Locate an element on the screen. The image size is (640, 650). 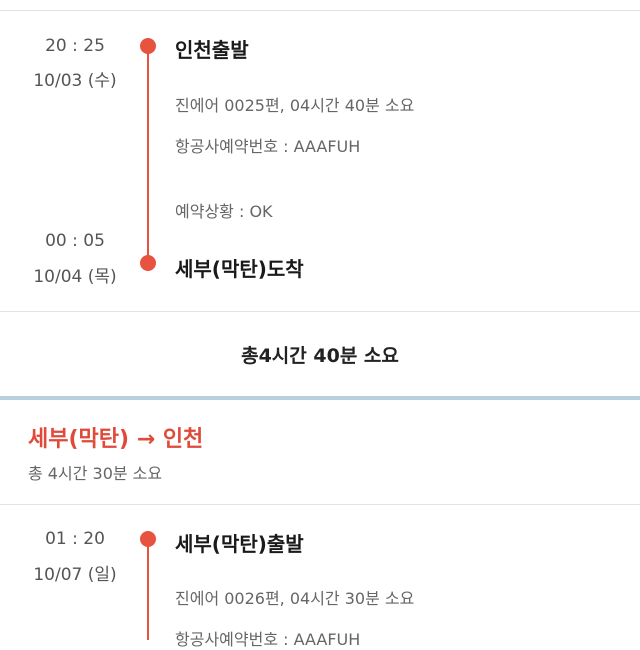
outbound-status: 예약상황 : OK is located at coordinates (224, 211).